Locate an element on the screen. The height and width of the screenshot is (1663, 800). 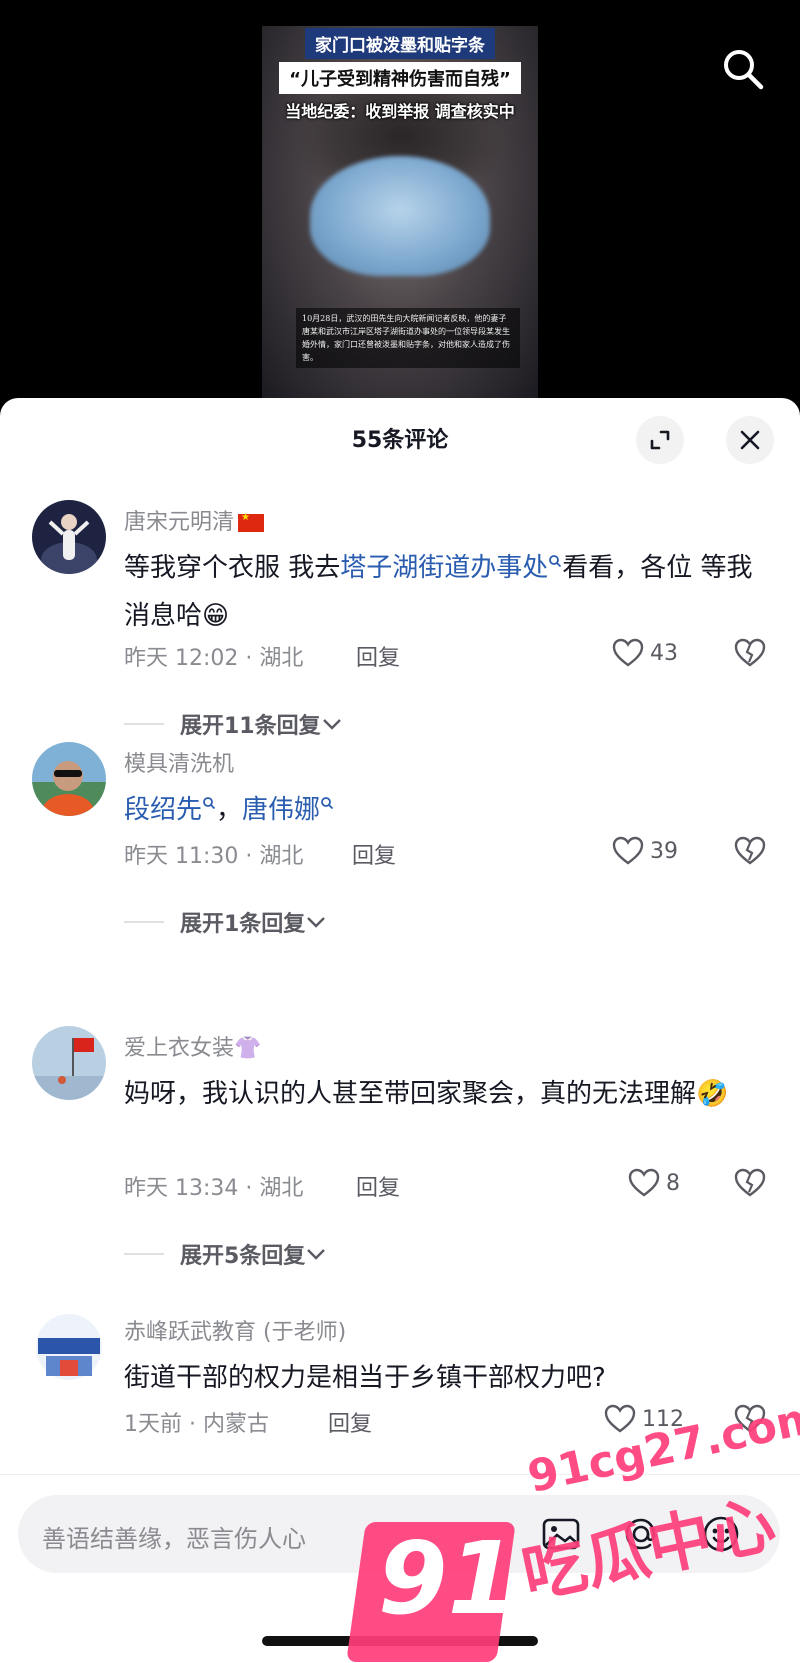
emoji-button is located at coordinates (721, 1534).